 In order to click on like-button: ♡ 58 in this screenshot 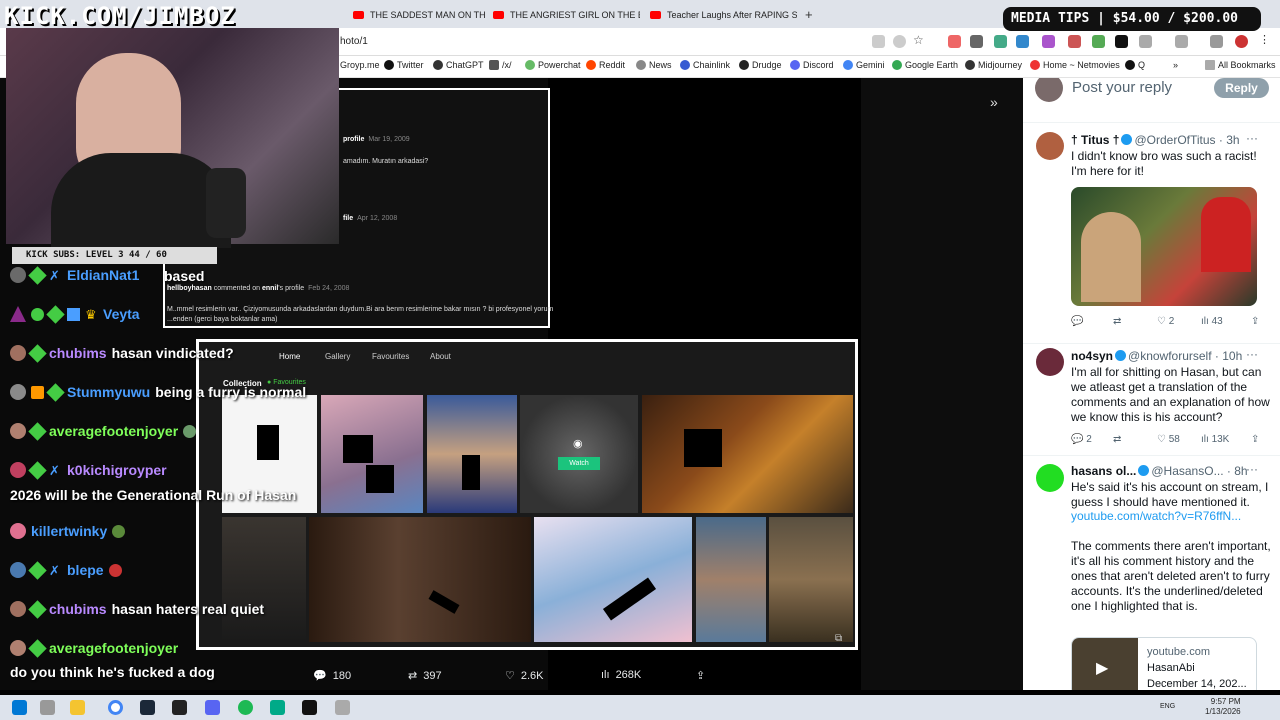, I will do `click(1179, 439)`.